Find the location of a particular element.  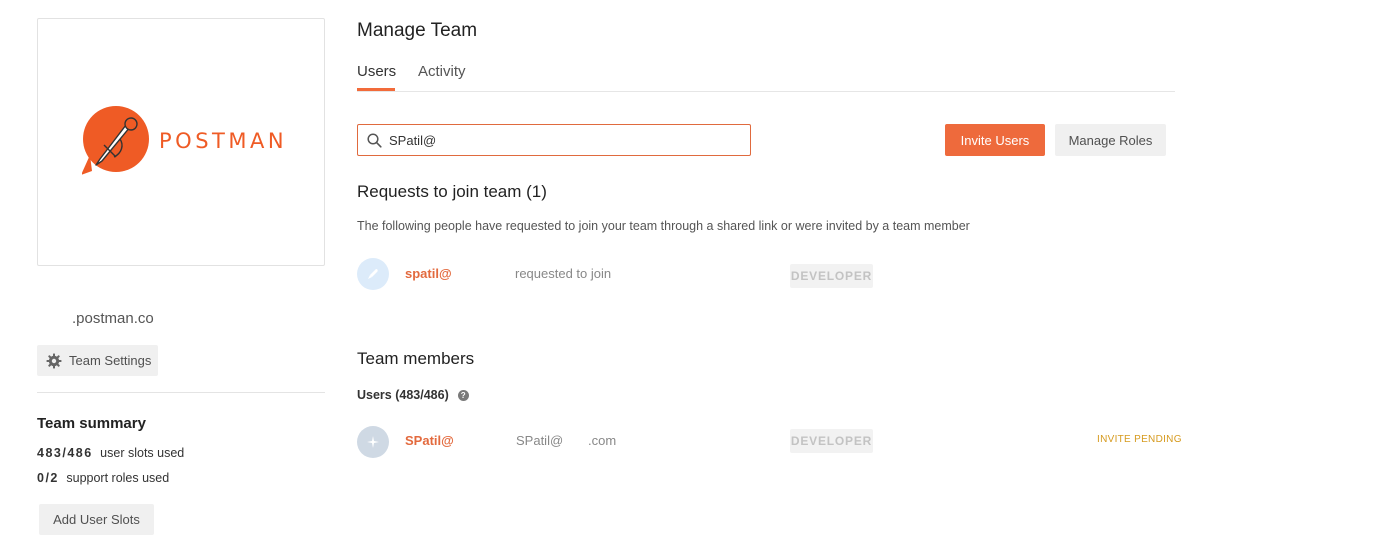

team-logo-card: POSTMAN is located at coordinates (181, 142).